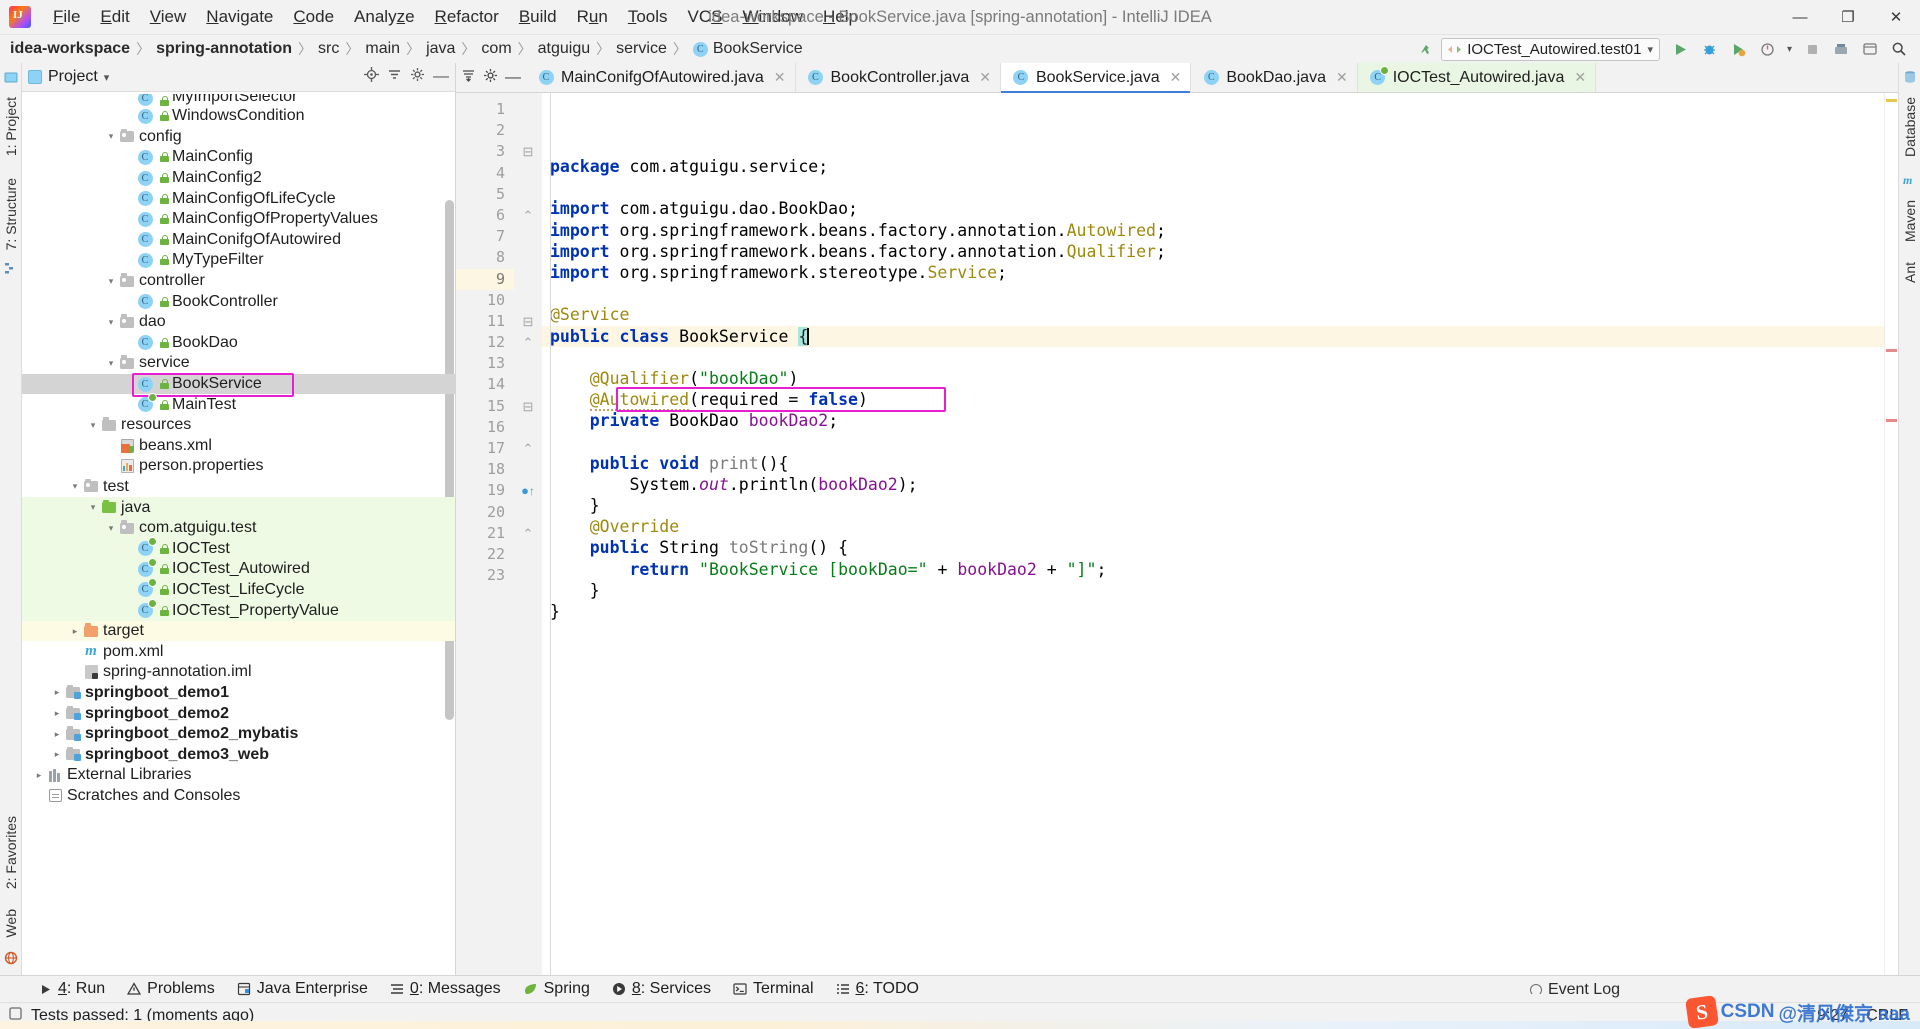 Image resolution: width=1920 pixels, height=1029 pixels. Describe the element at coordinates (239, 17) in the screenshot. I see `menu-navigate: Navigate` at that location.